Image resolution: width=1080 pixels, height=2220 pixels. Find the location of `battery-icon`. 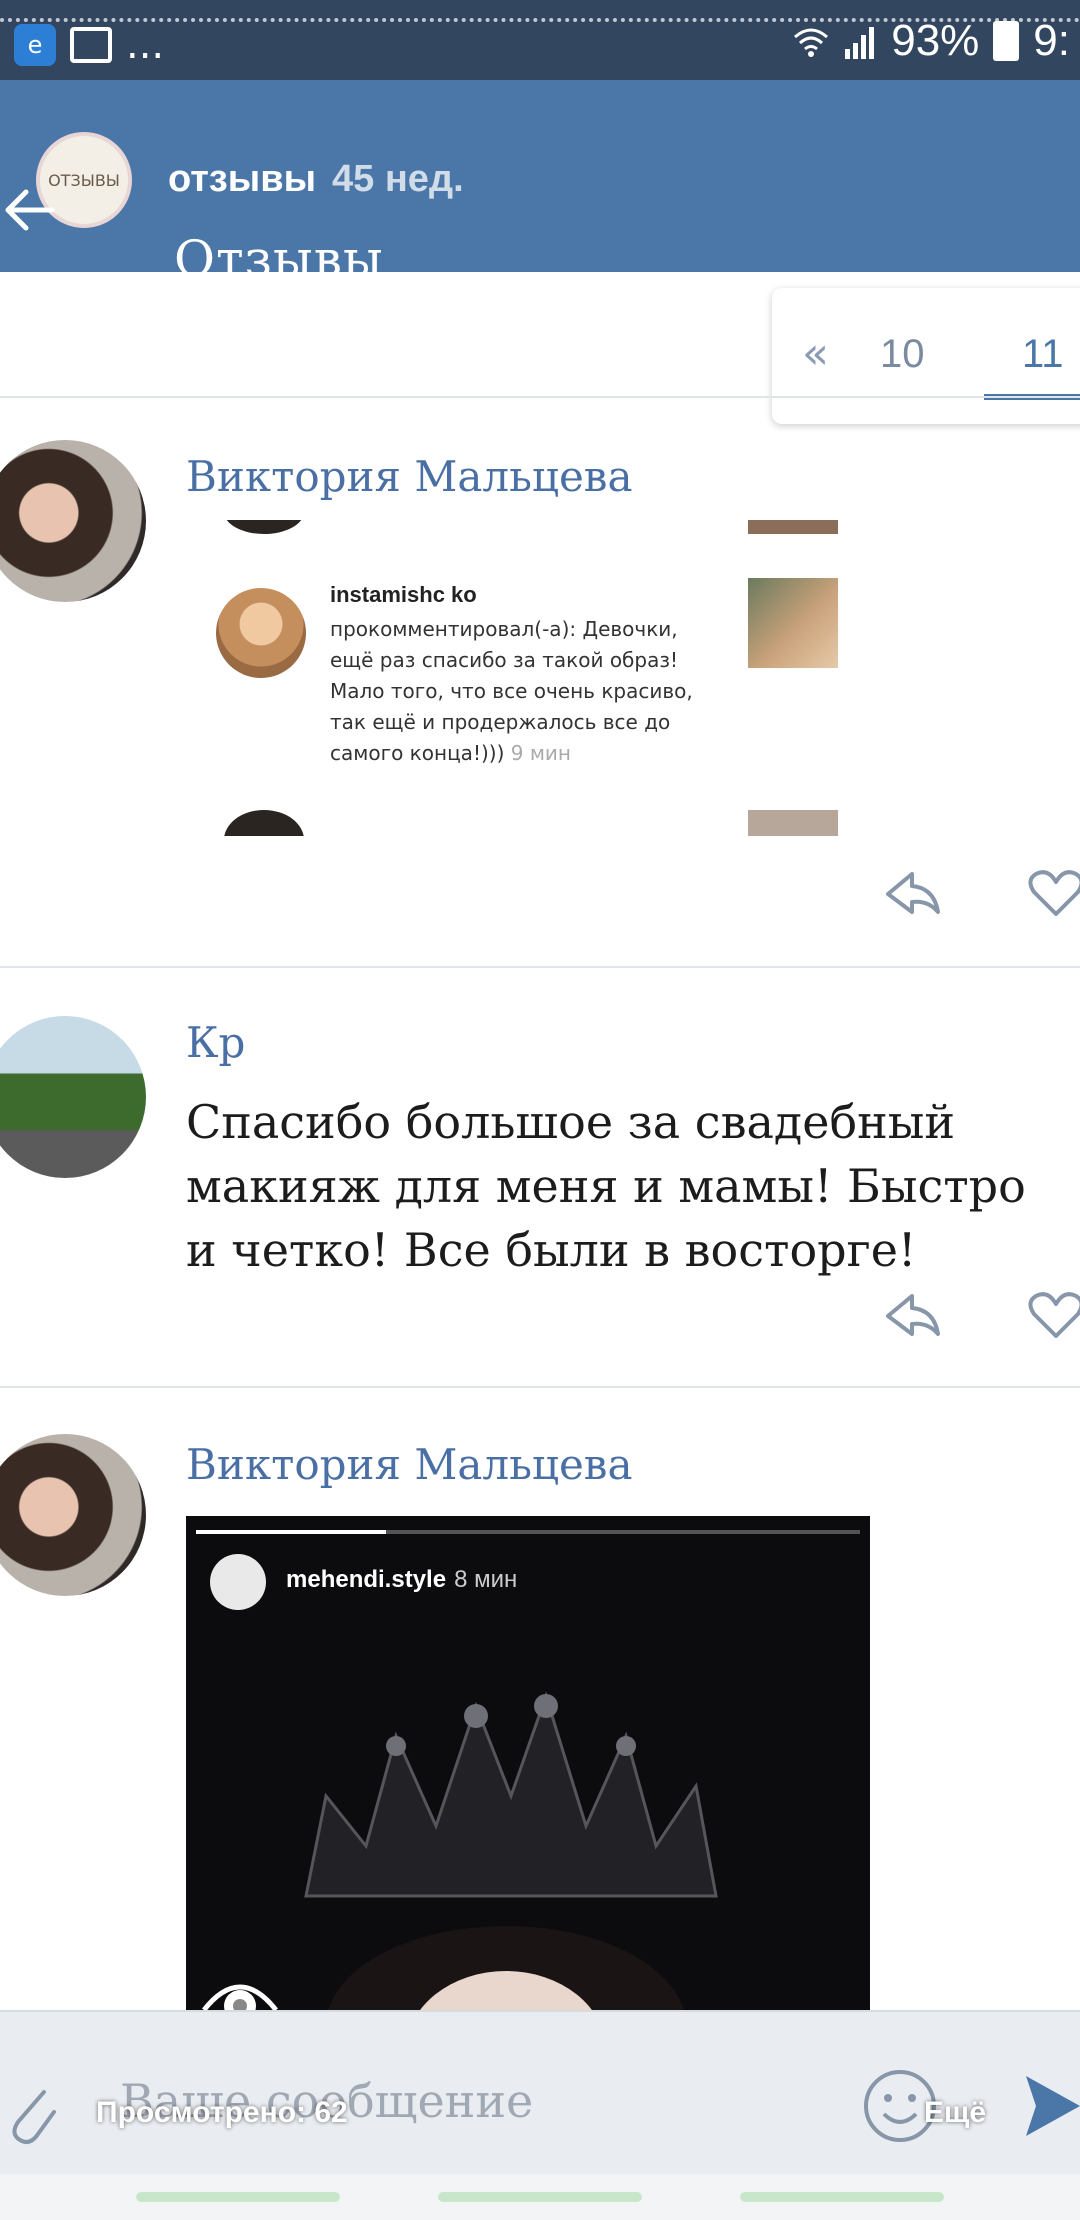

battery-icon is located at coordinates (1006, 41).